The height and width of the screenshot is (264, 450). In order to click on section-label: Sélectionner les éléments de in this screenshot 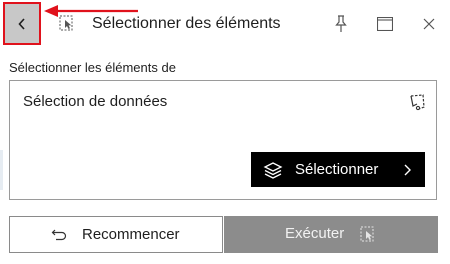, I will do `click(92, 67)`.